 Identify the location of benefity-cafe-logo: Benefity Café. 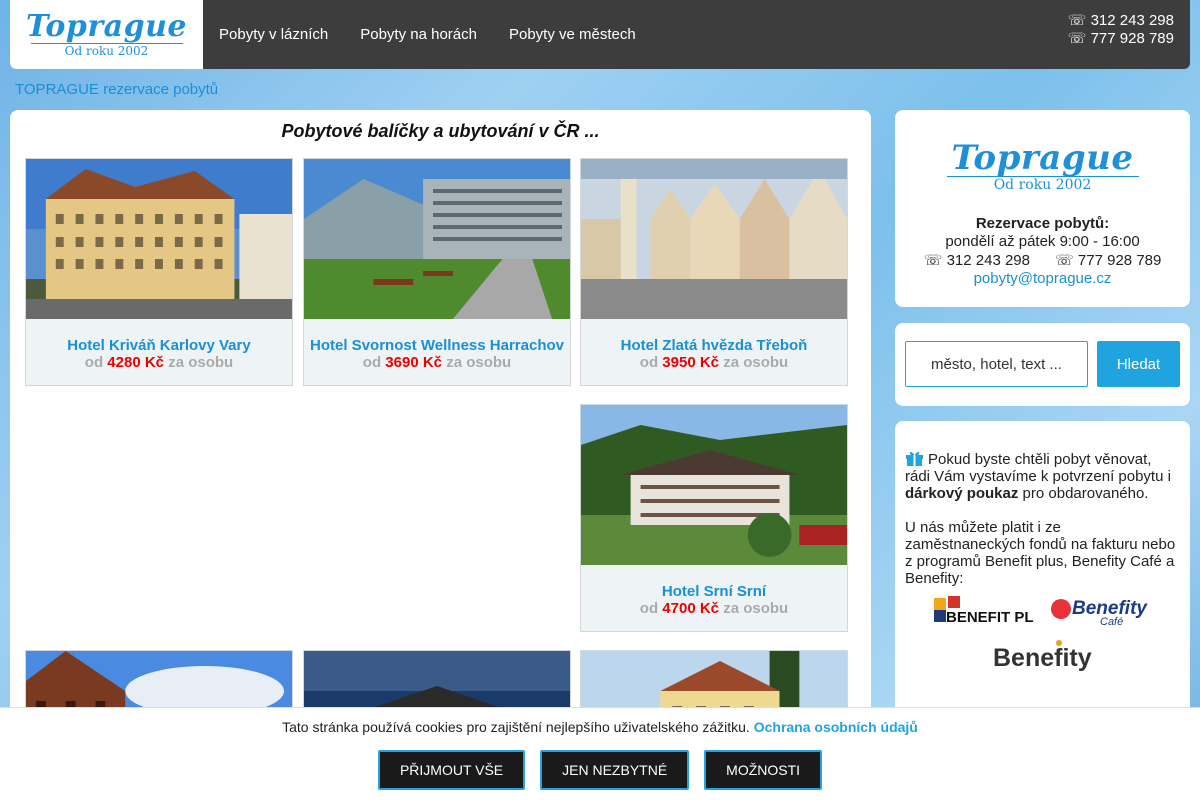
(1099, 612).